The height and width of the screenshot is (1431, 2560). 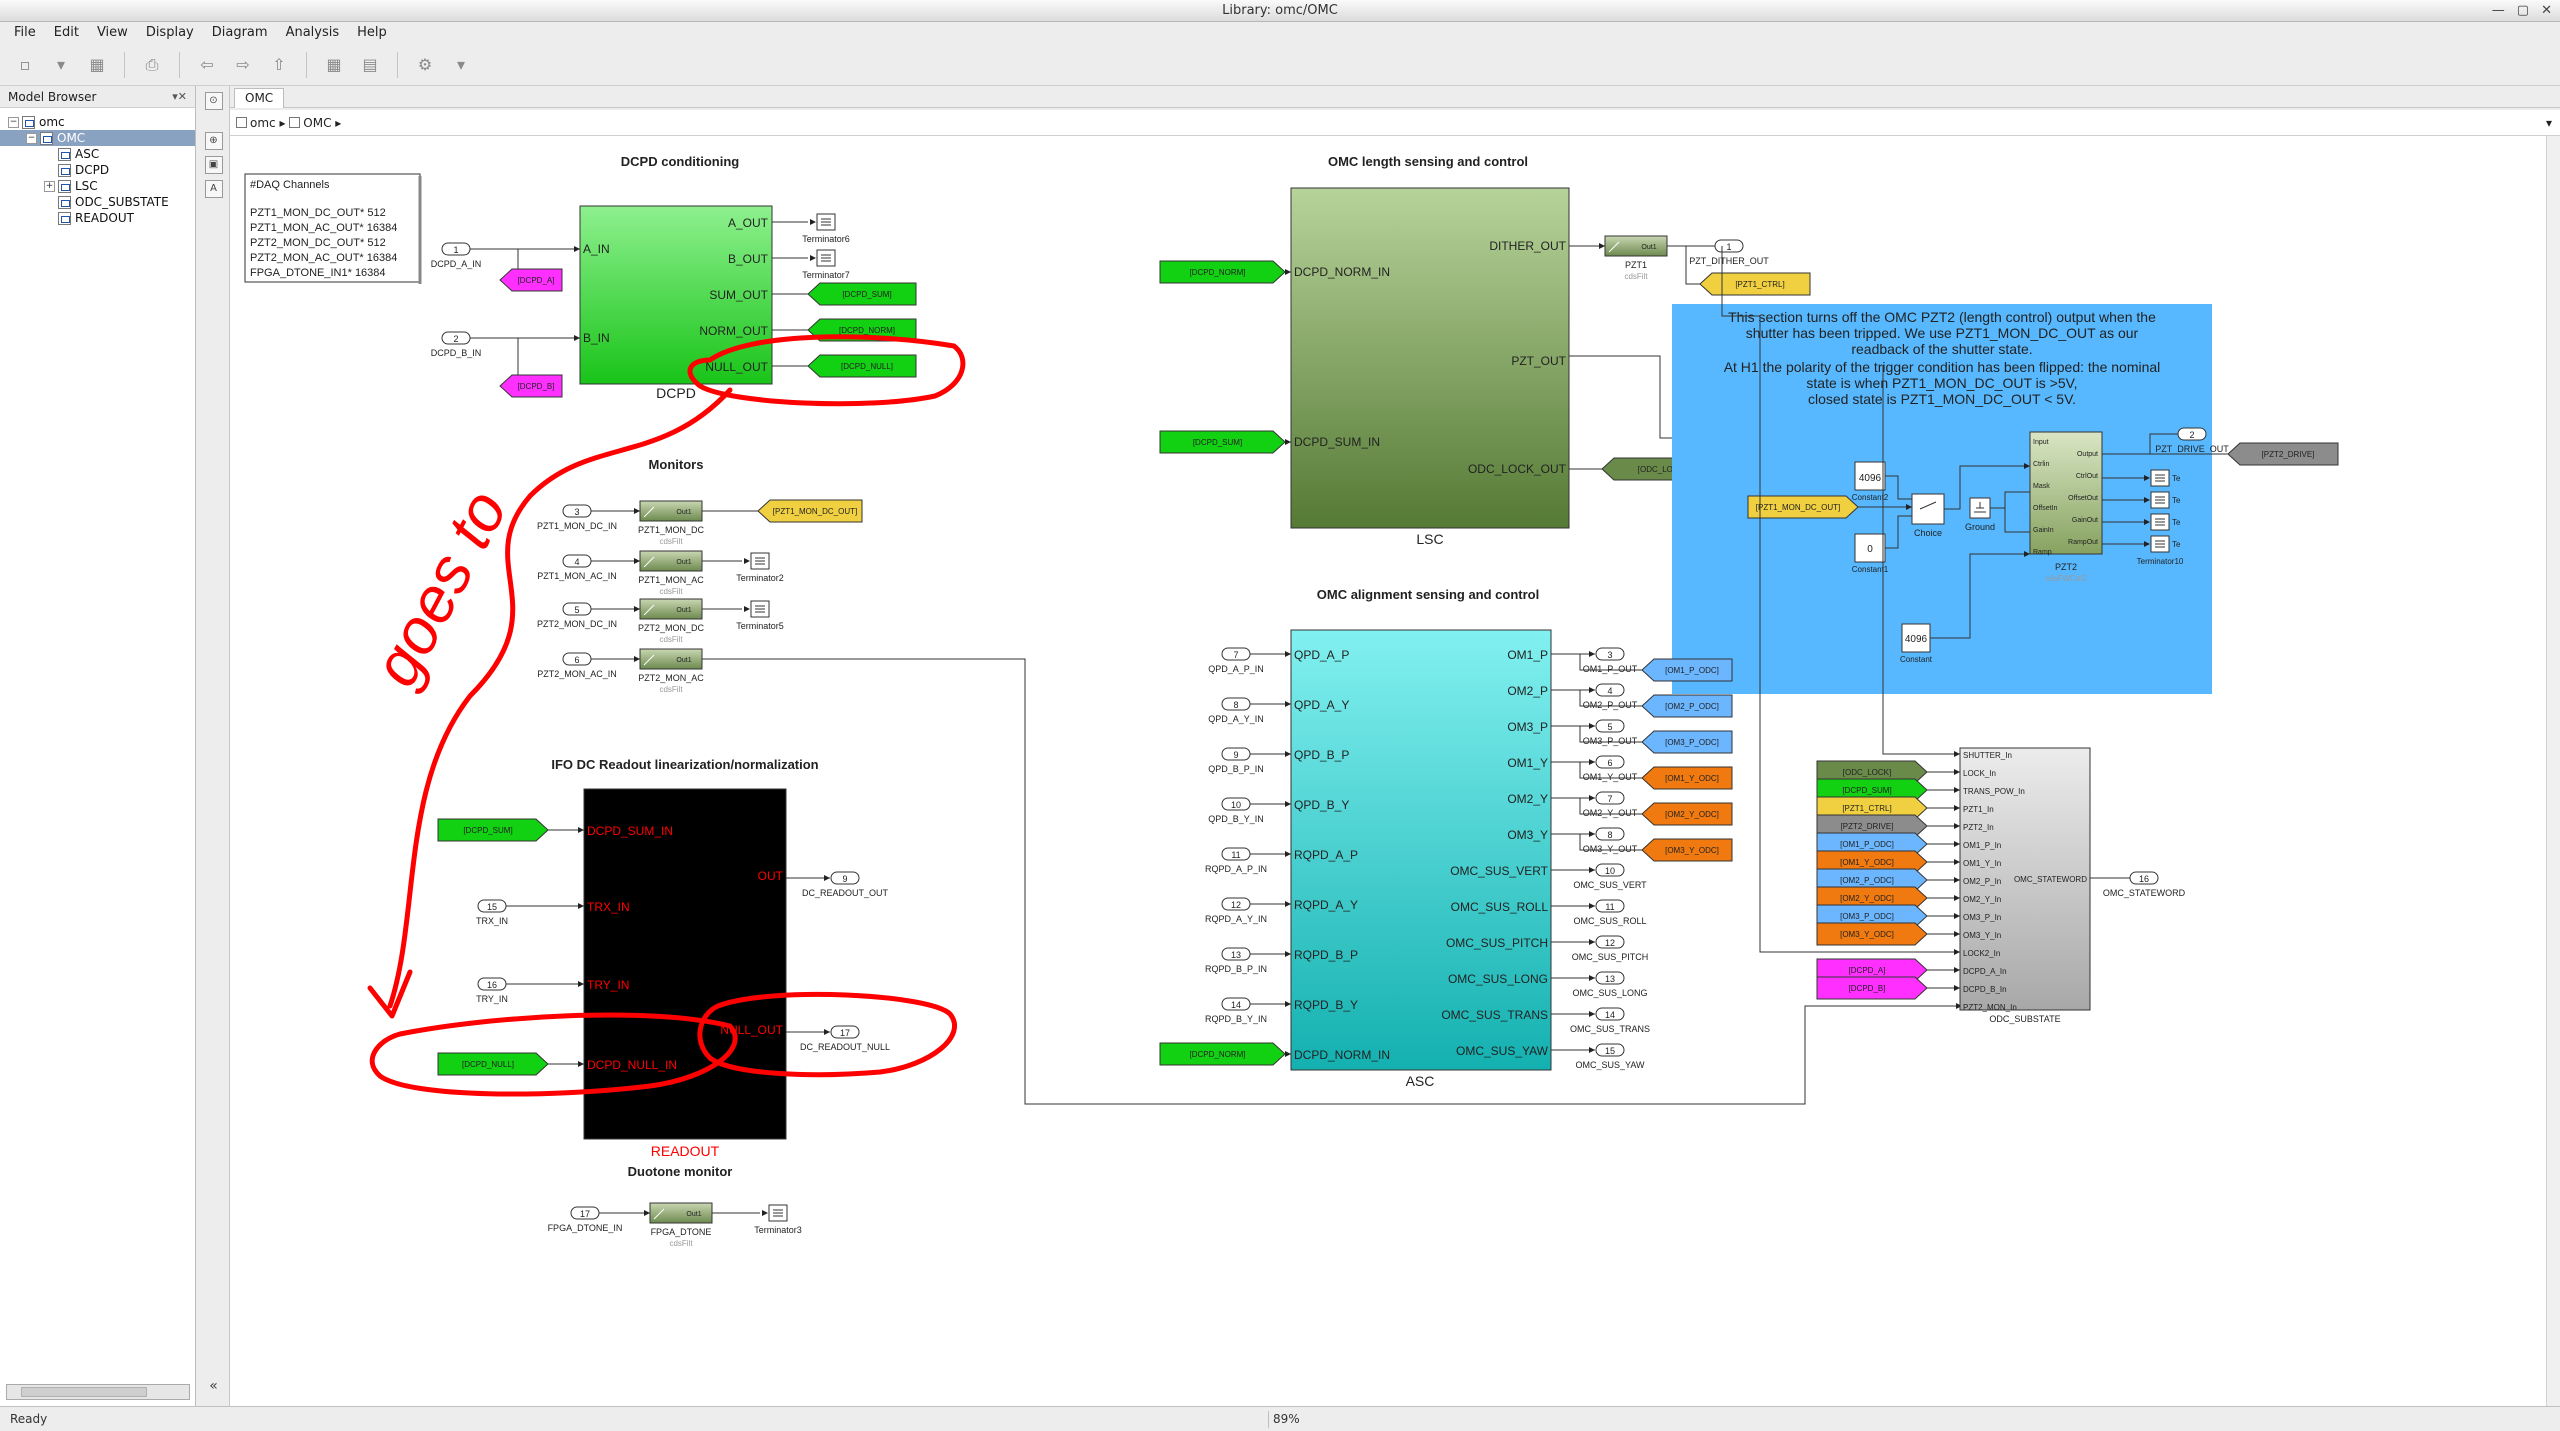 I want to click on readout-trx-inport-label: TRX_IN, so click(x=492, y=921).